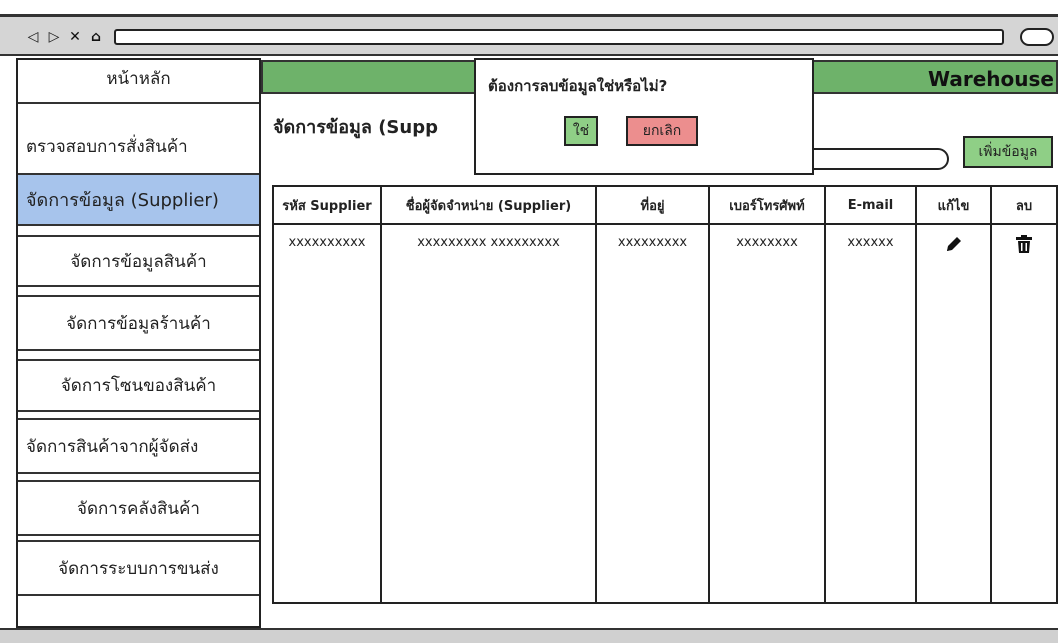 Image resolution: width=1058 pixels, height=643 pixels. What do you see at coordinates (1024, 244) in the screenshot?
I see `trash-icon` at bounding box center [1024, 244].